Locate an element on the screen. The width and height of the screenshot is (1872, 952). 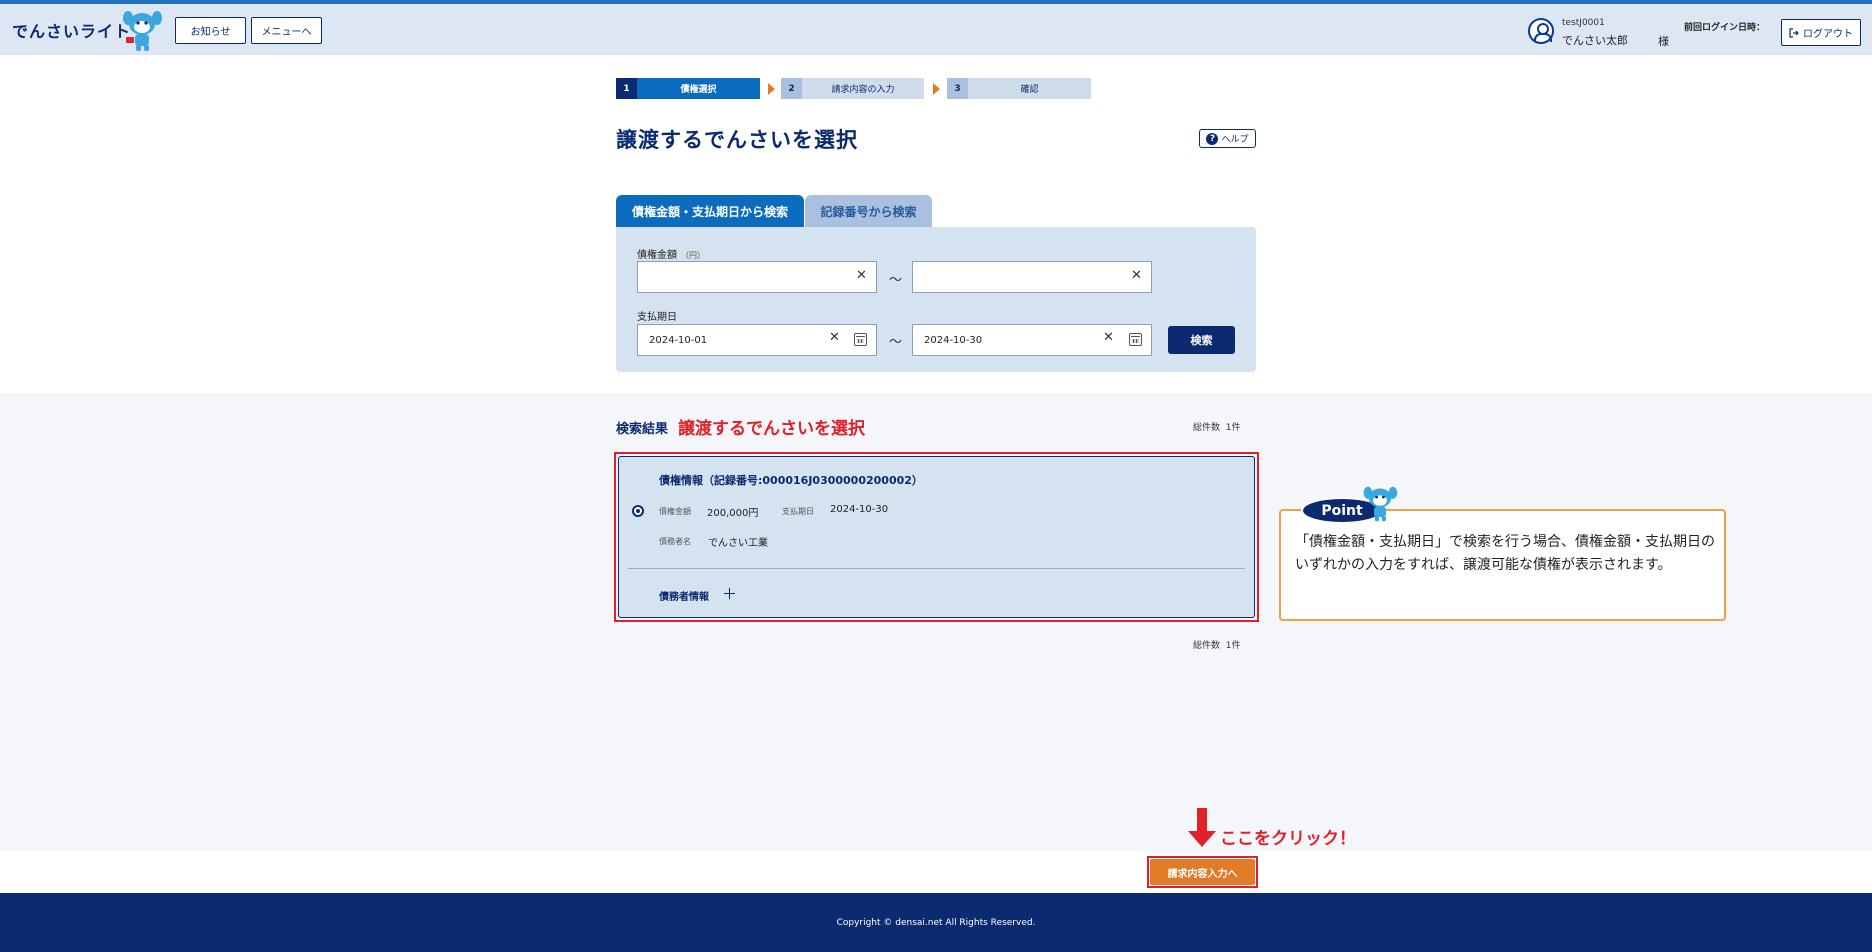
step-3: 3 確認 is located at coordinates (1019, 88).